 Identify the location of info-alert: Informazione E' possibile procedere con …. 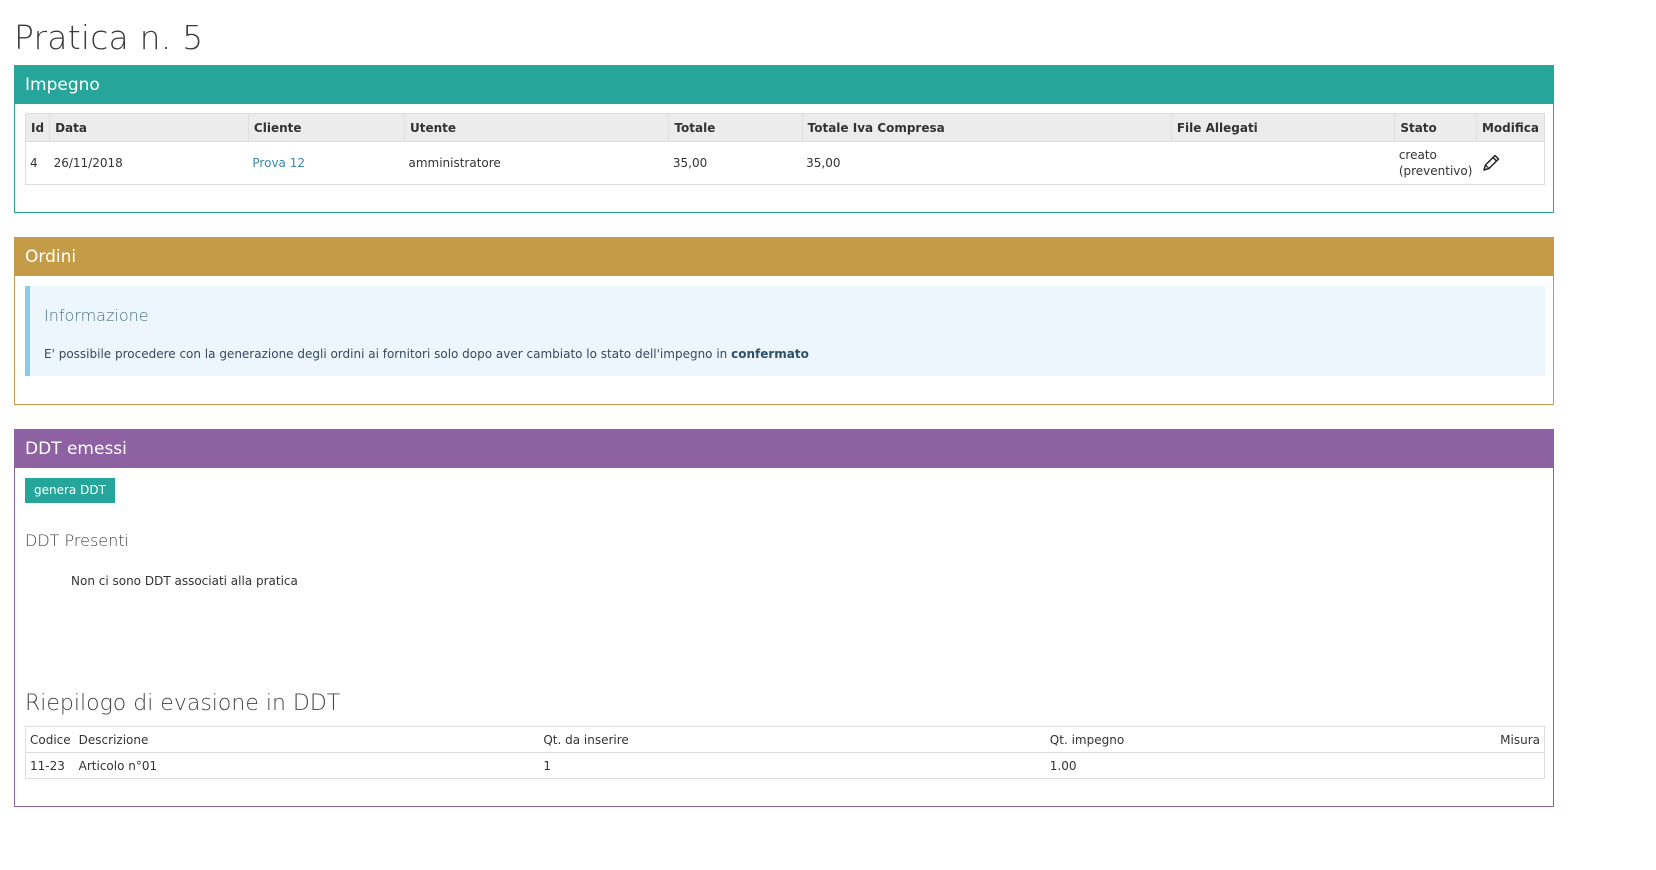
(785, 331).